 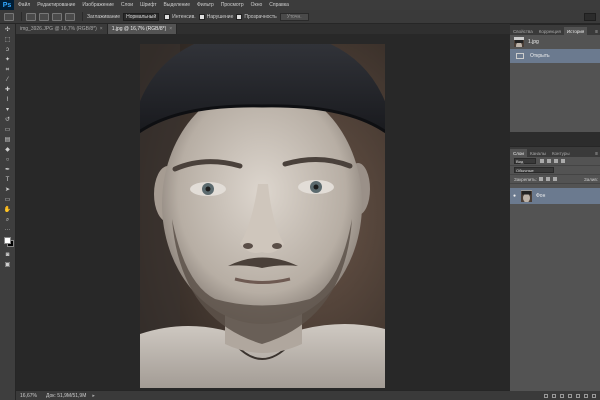 I want to click on quick-mask-icon: ◙, so click(x=7, y=255).